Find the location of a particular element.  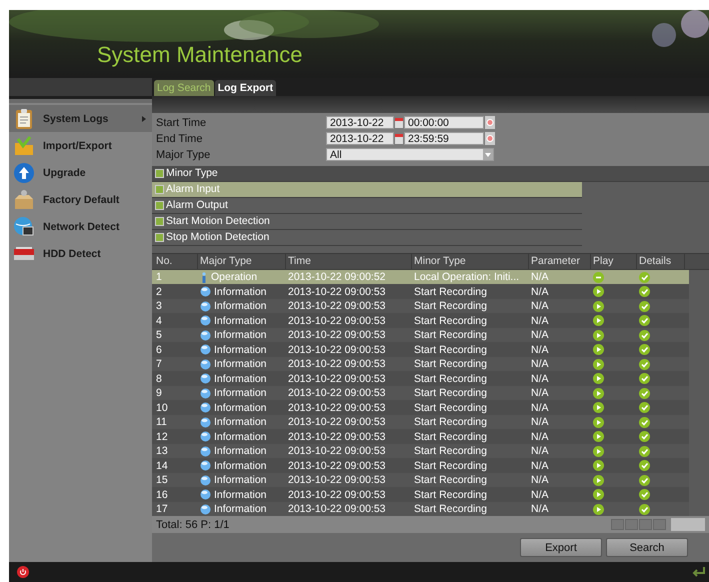

log-row: 6 Information 2013-10-22 09:00:53 Start Recording N/A is located at coordinates (420, 349).